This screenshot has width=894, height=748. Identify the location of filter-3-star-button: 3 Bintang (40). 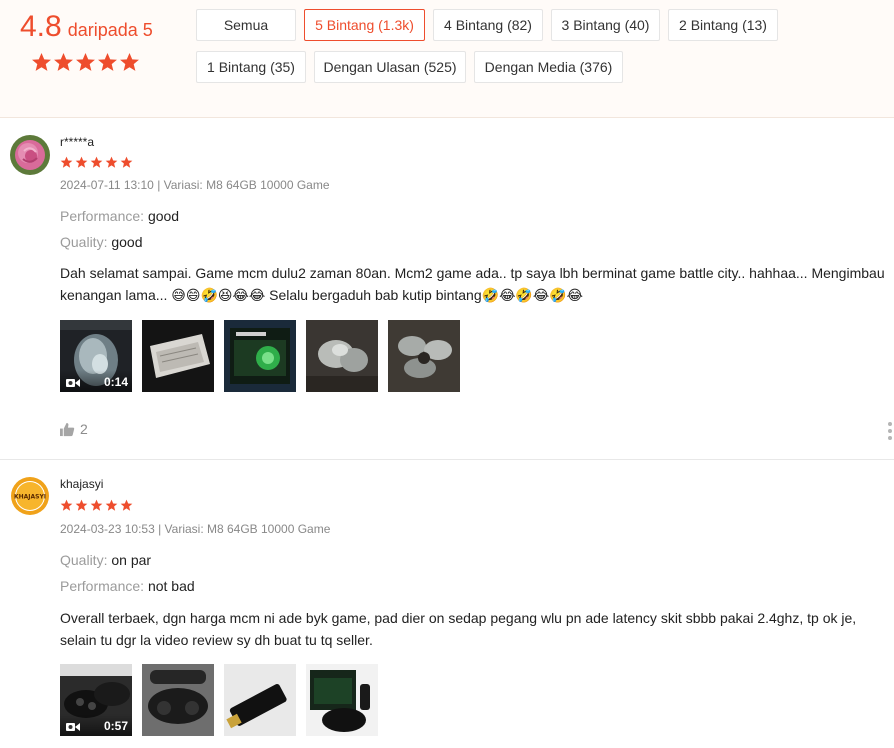
(605, 25).